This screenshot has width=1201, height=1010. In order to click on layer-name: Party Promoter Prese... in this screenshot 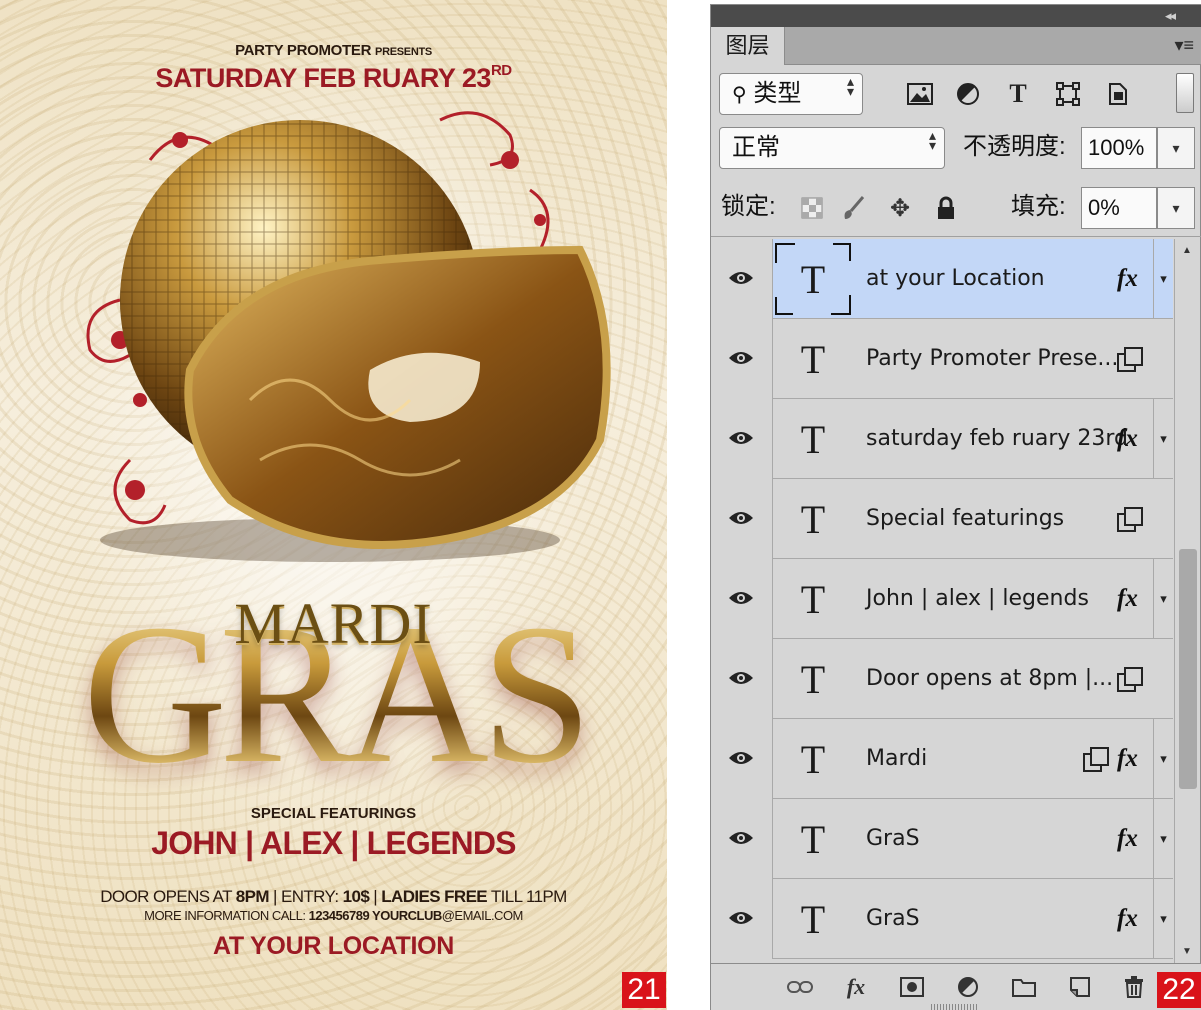, I will do `click(992, 359)`.